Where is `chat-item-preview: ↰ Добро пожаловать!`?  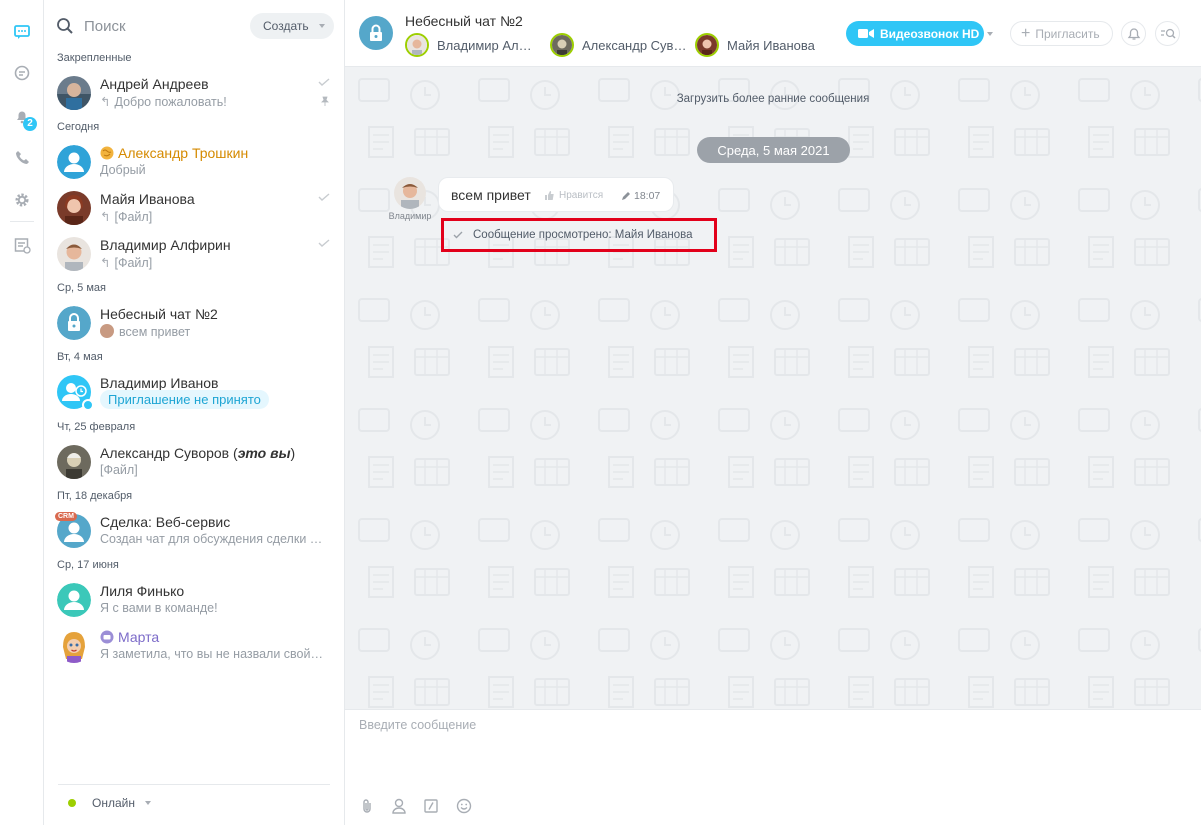
chat-item-preview: ↰ Добро пожаловать! is located at coordinates (217, 101).